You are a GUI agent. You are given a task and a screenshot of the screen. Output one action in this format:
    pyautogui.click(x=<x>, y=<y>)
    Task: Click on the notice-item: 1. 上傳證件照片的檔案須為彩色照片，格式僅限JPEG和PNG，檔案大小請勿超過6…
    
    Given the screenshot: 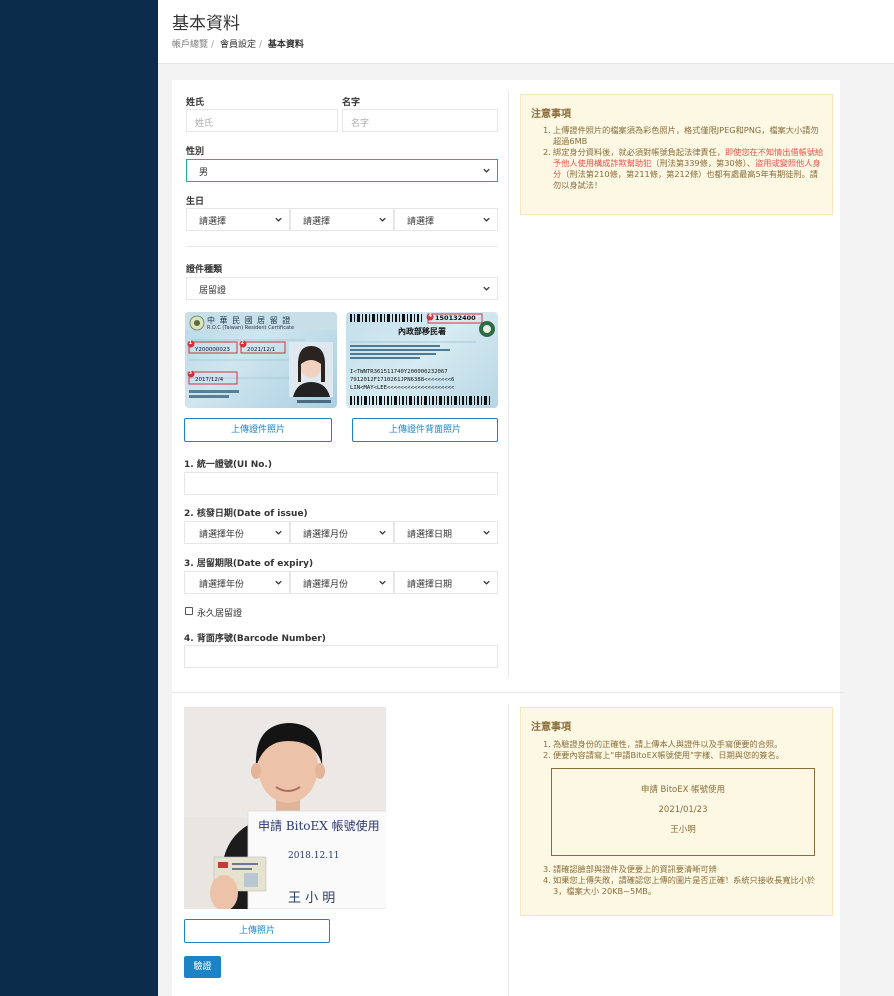 What is the action you would take?
    pyautogui.click(x=684, y=136)
    